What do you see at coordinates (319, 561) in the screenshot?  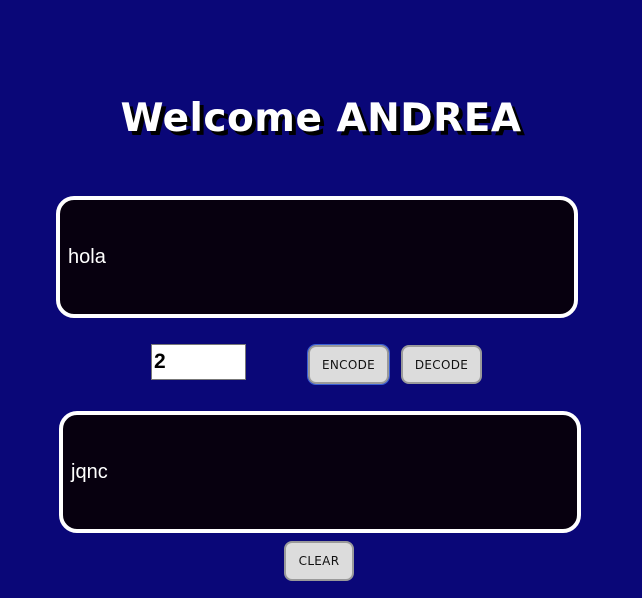 I see `clear-button: CLEAR` at bounding box center [319, 561].